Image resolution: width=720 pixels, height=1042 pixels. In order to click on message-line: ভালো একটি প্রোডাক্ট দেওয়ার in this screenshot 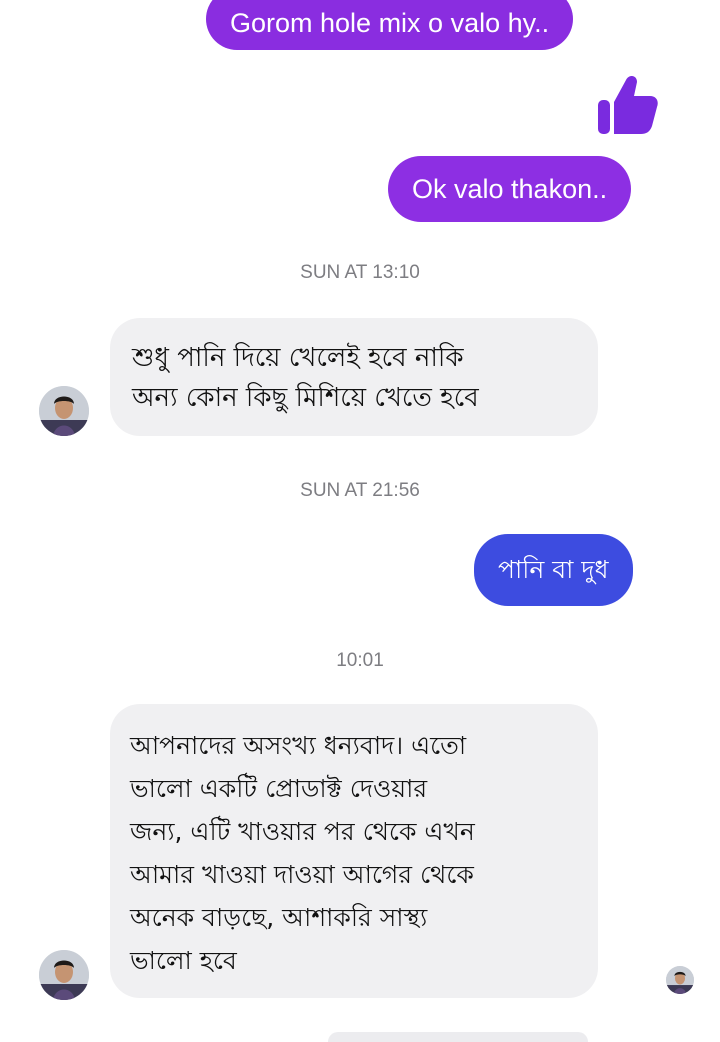, I will do `click(279, 788)`.